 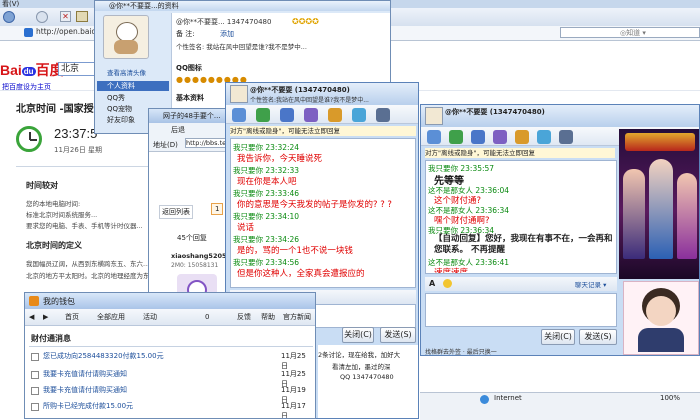 I want to click on chat2-send-button: 发送(S), so click(x=598, y=337).